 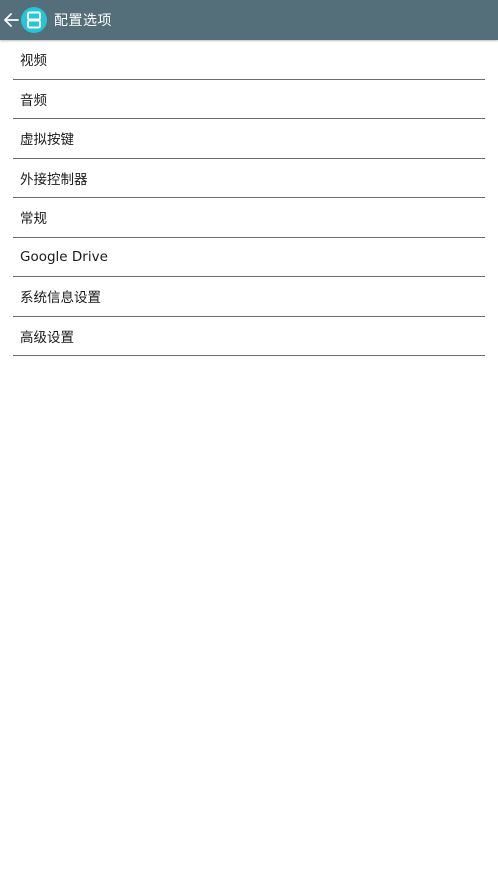 What do you see at coordinates (34, 20) in the screenshot?
I see `app-logo-icon` at bounding box center [34, 20].